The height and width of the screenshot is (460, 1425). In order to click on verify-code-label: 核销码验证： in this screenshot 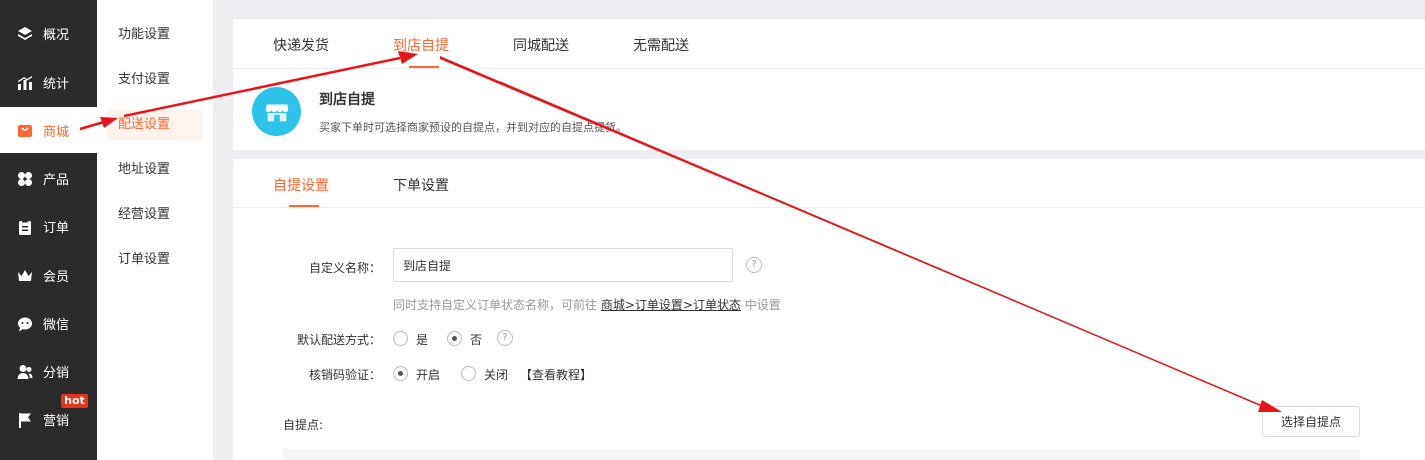, I will do `click(344, 375)`.